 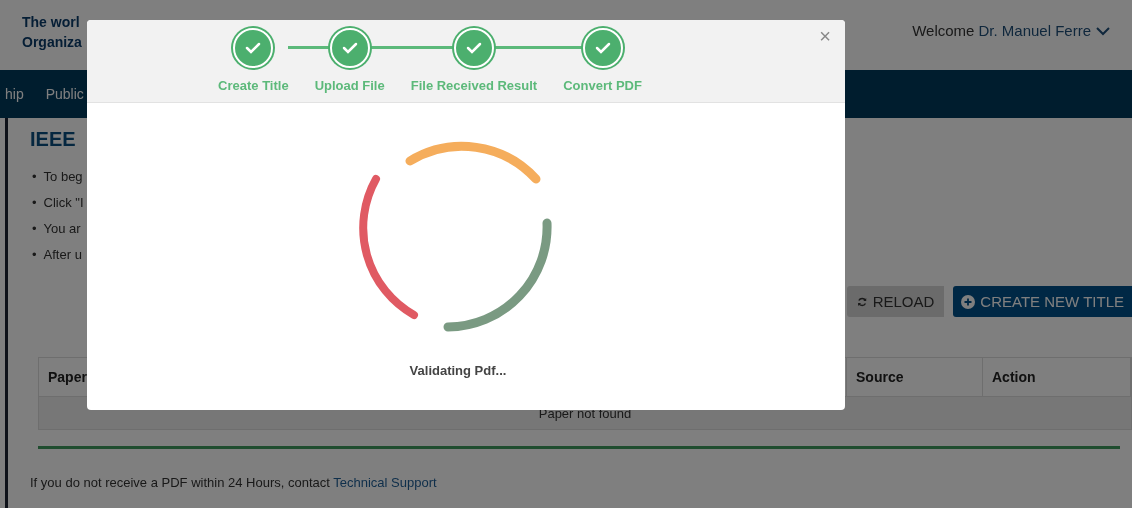 I want to click on welcome-text: Welcome, so click(x=943, y=30).